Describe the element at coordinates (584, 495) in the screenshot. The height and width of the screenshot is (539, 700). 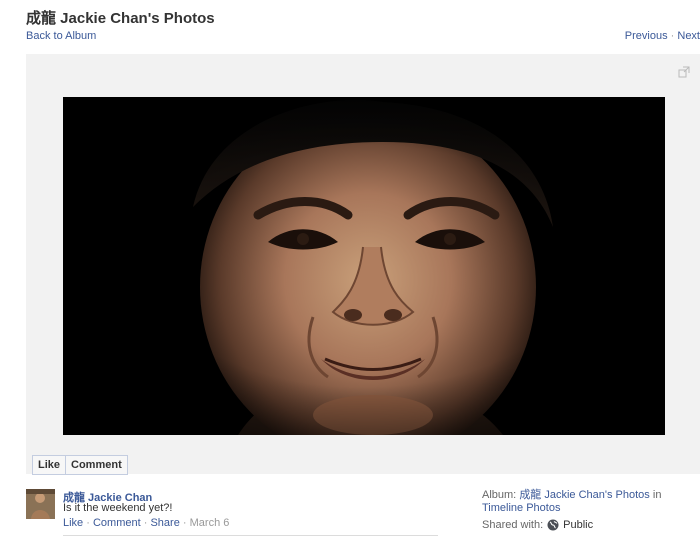
I see `album-owner-link: 成龍 Jackie Chan's Photos` at that location.